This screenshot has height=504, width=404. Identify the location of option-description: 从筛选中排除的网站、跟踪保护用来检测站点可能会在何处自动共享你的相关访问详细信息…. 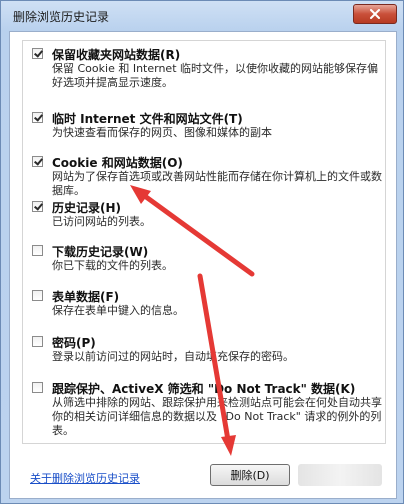
(217, 416).